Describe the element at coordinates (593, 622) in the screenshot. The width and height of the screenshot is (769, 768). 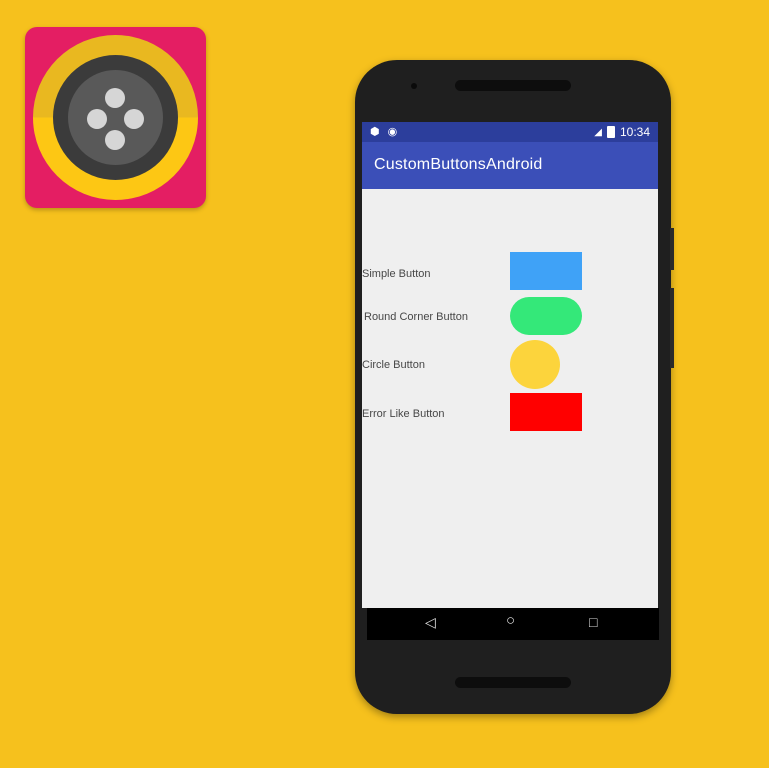
I see `recents-icon: □` at that location.